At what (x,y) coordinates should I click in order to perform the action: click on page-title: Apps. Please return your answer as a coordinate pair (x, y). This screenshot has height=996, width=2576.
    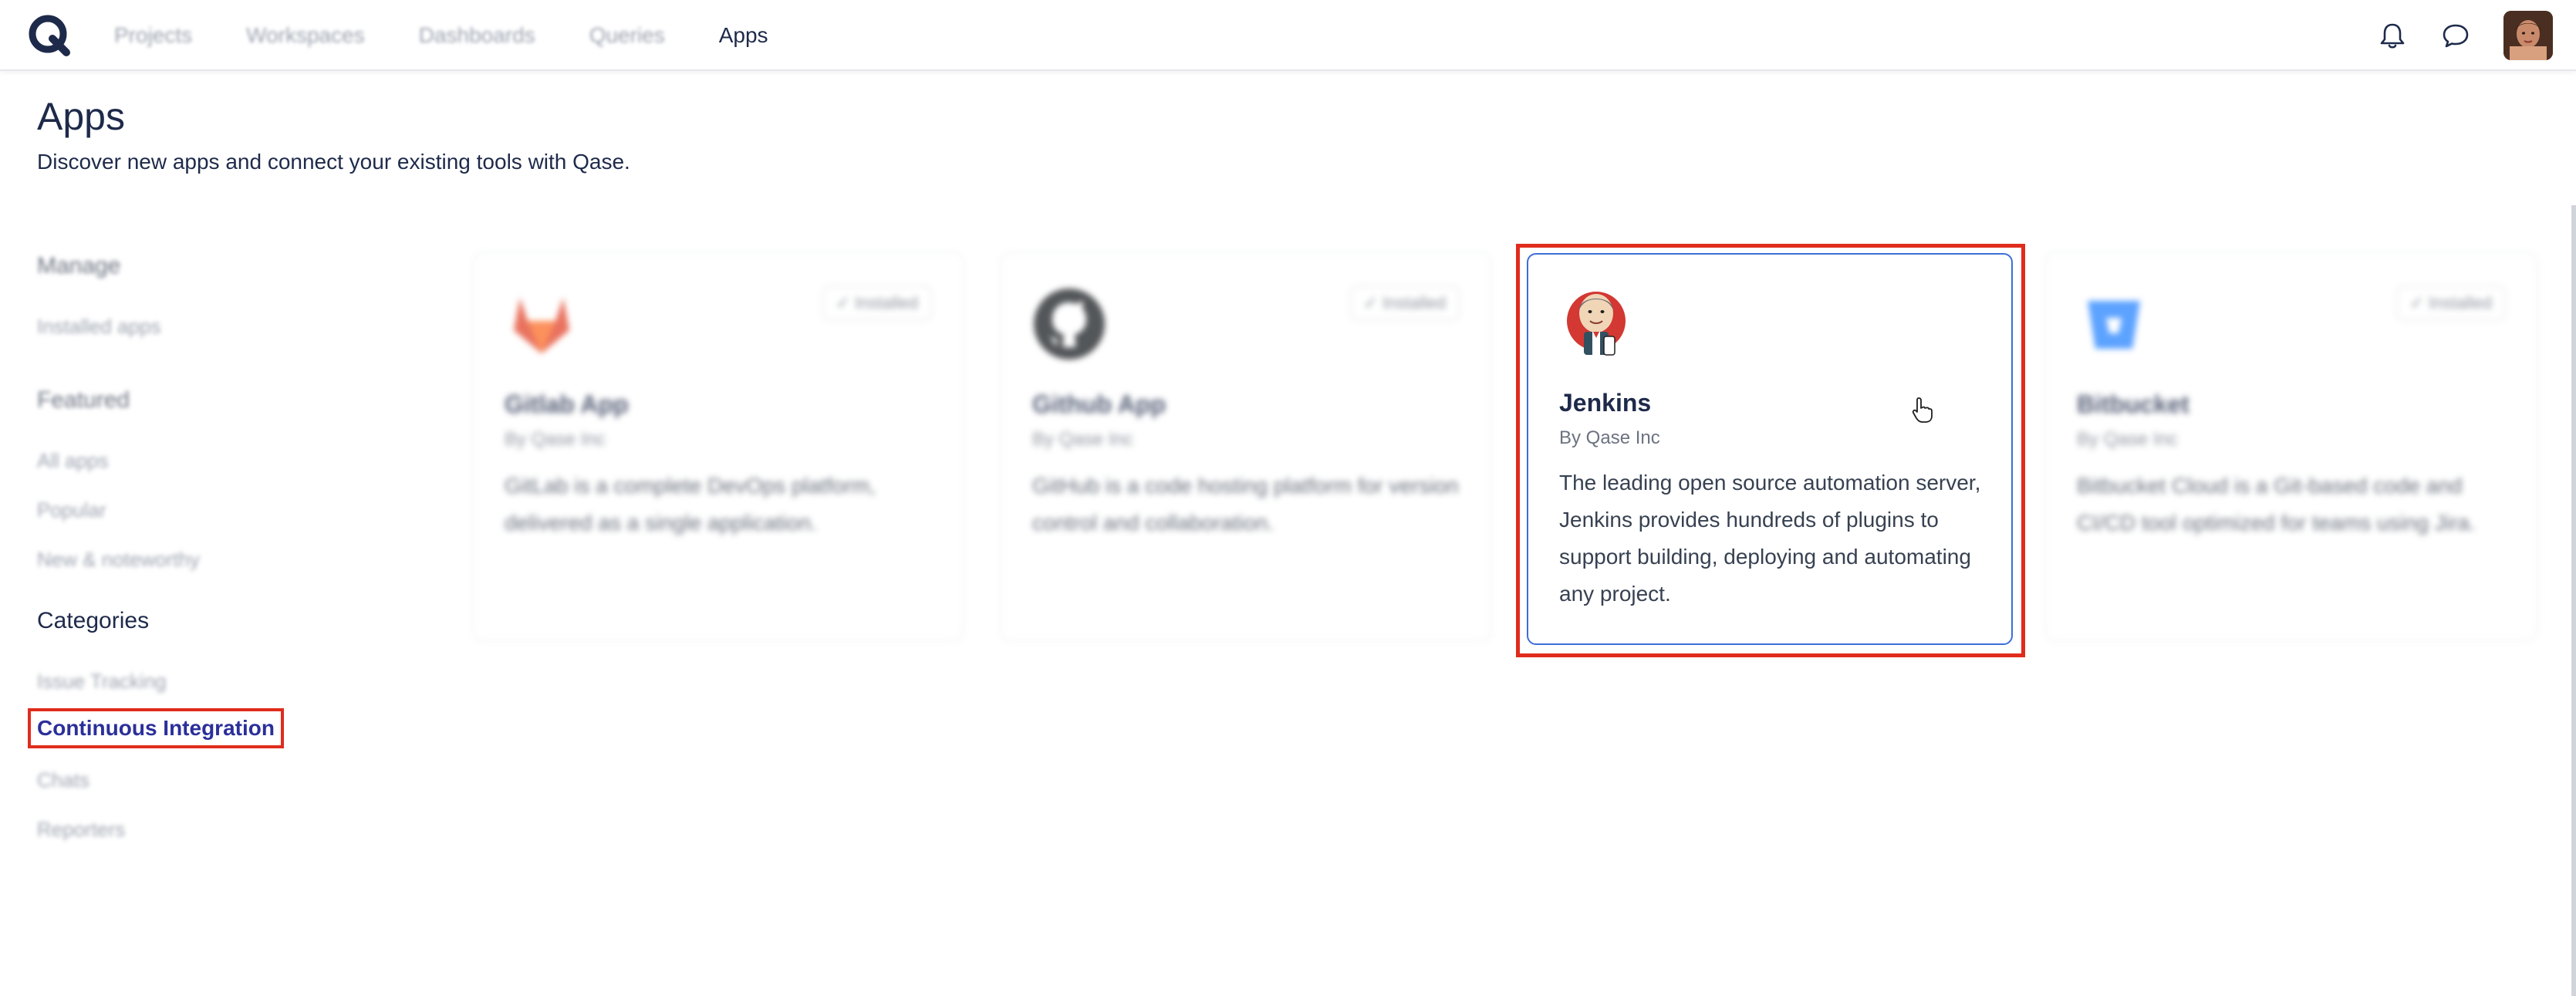
    Looking at the image, I should click on (81, 116).